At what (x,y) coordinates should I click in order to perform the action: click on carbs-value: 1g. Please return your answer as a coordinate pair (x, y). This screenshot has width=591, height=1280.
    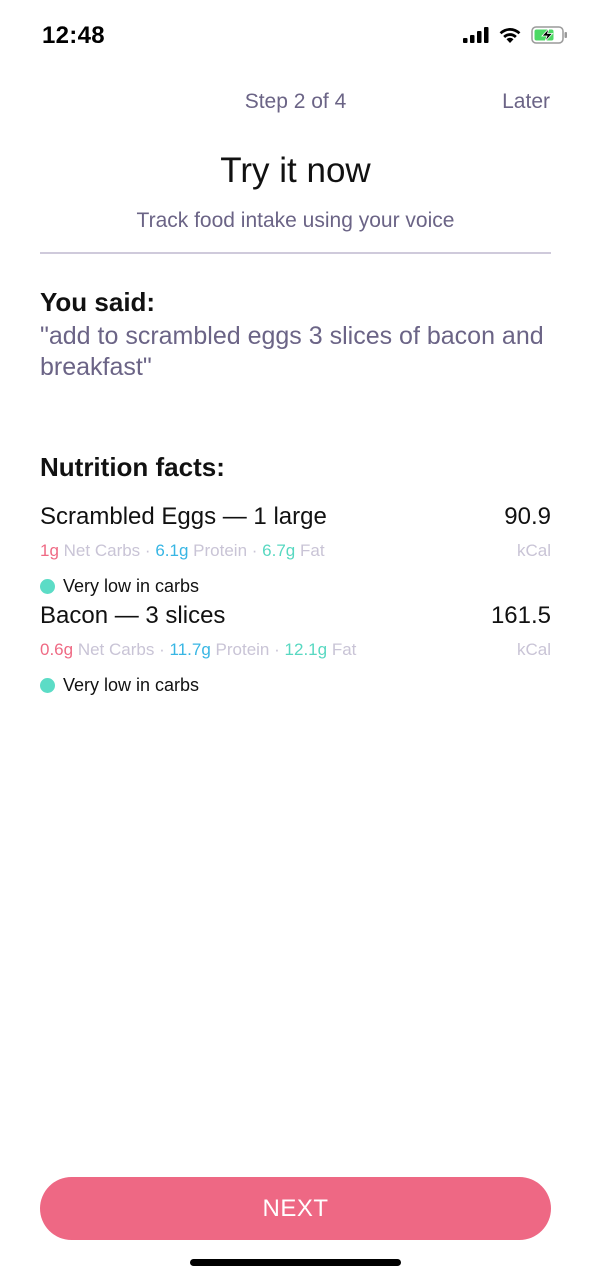
    Looking at the image, I should click on (49, 550).